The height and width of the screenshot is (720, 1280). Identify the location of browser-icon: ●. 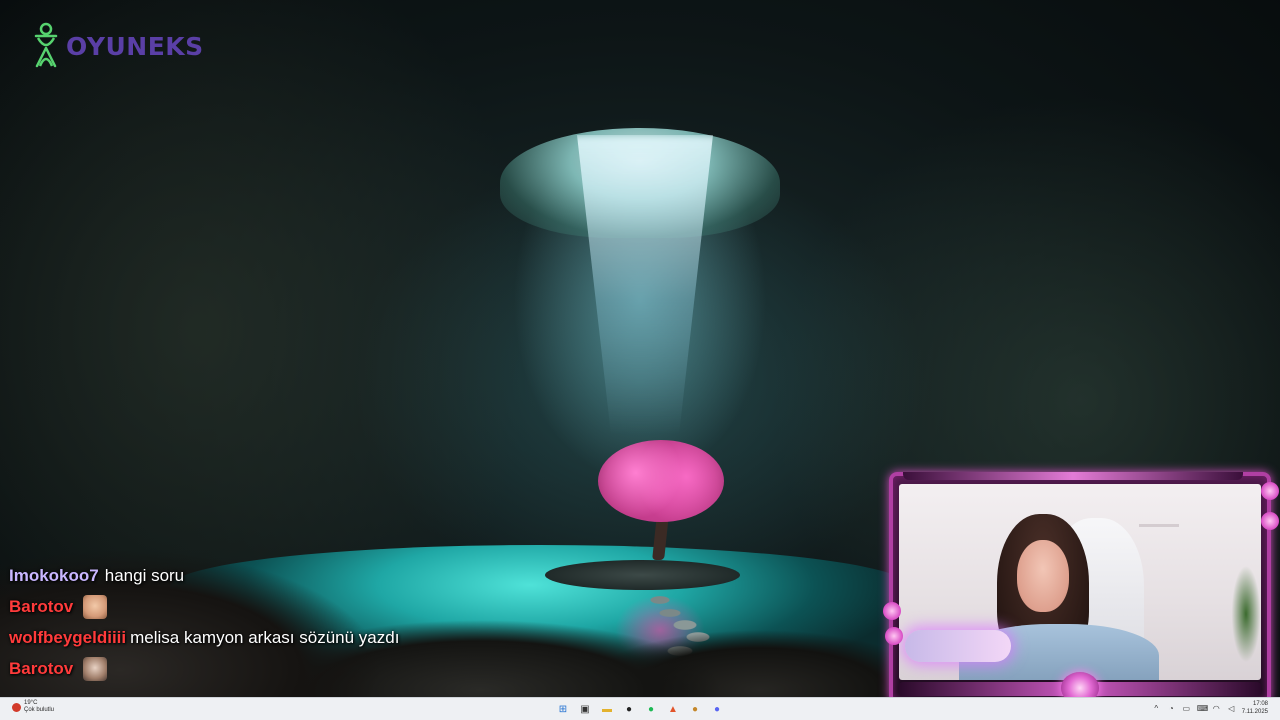
(695, 709).